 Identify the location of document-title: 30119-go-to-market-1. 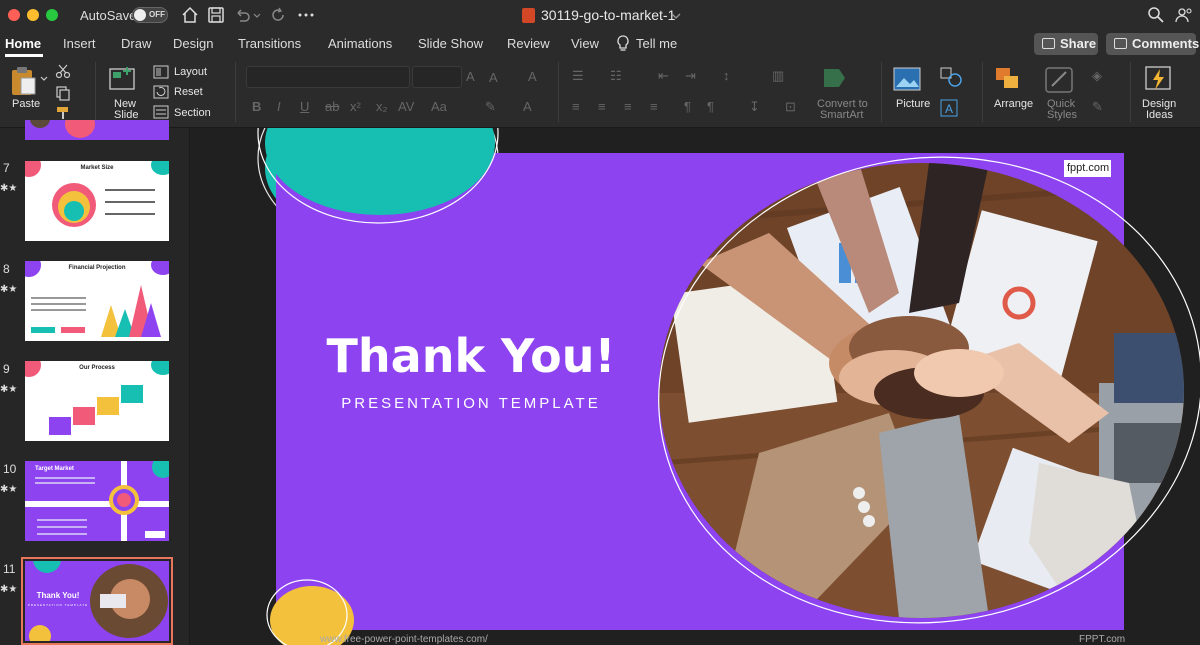
(608, 15).